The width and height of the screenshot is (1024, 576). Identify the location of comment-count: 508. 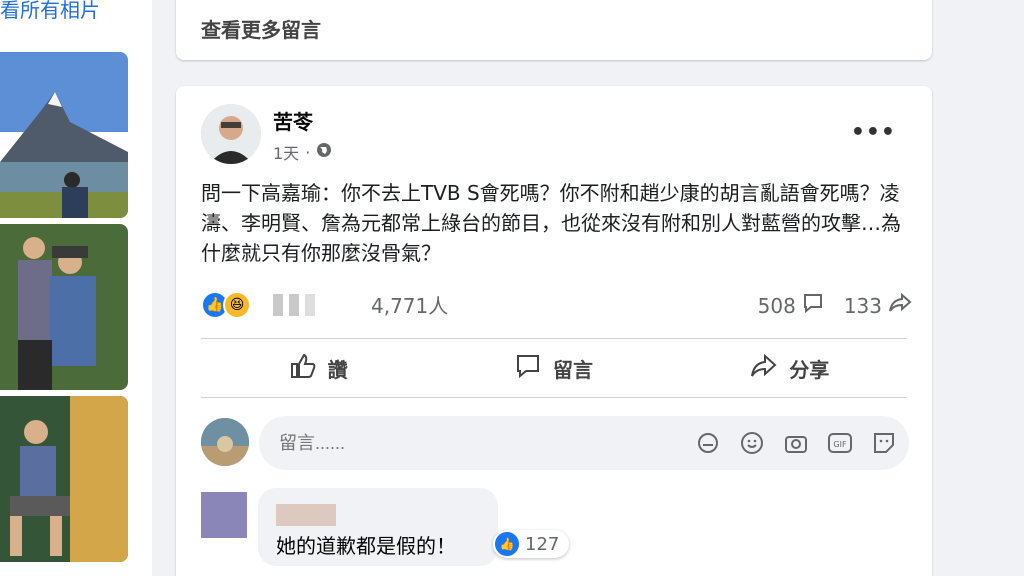
(791, 305).